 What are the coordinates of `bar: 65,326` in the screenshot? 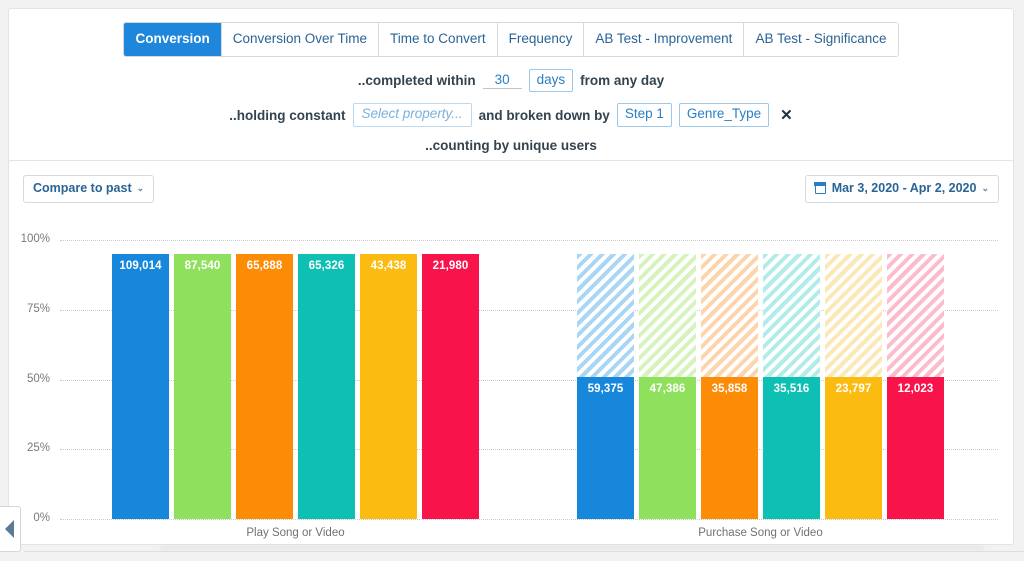 It's located at (326, 386).